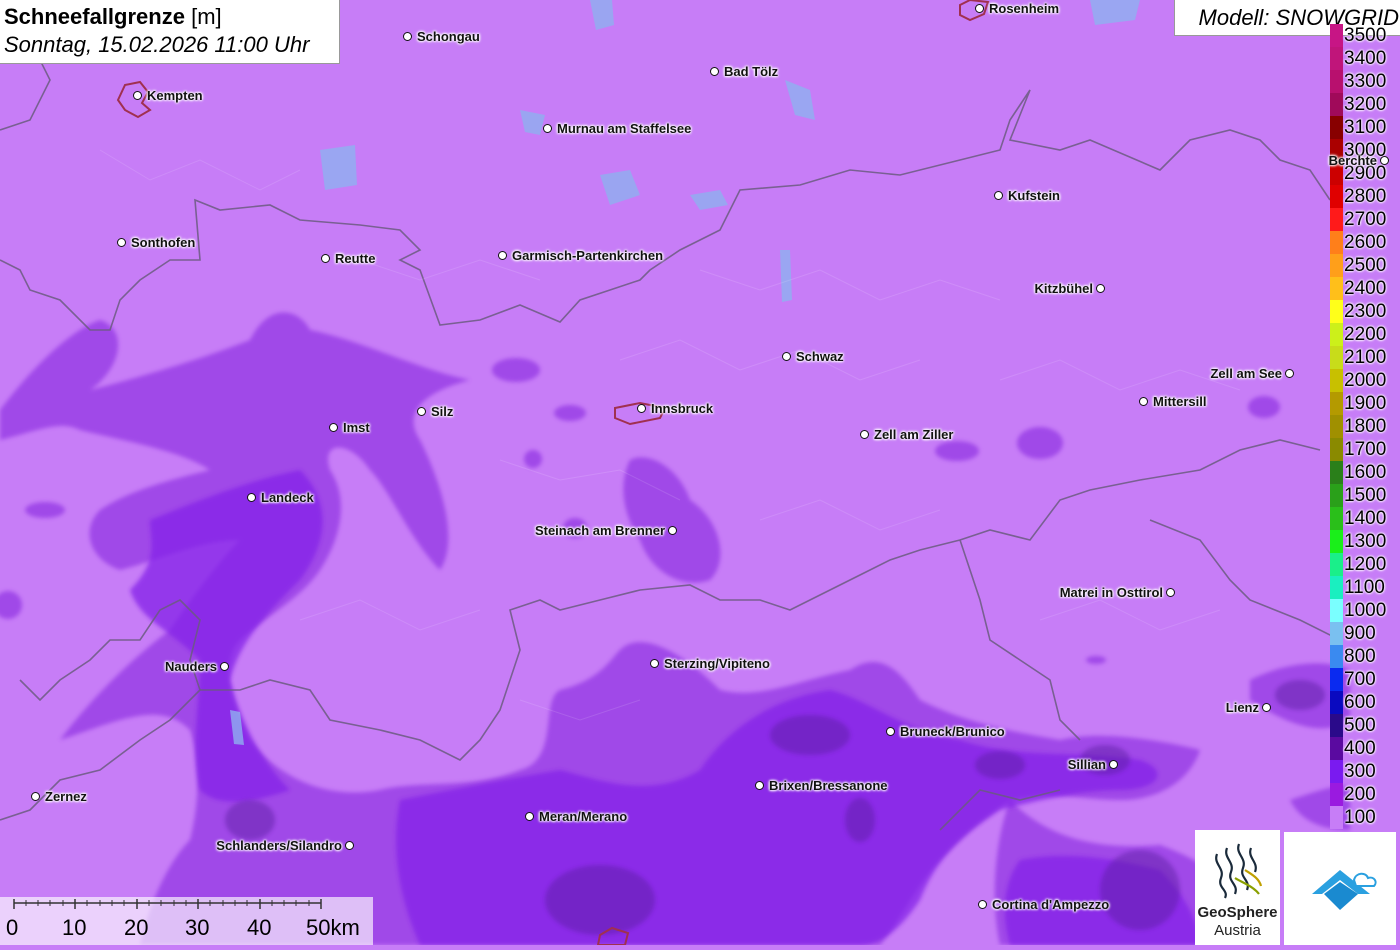 This screenshot has height=950, width=1400. What do you see at coordinates (717, 663) in the screenshot?
I see `city-label: Sterzing/Vipiteno` at bounding box center [717, 663].